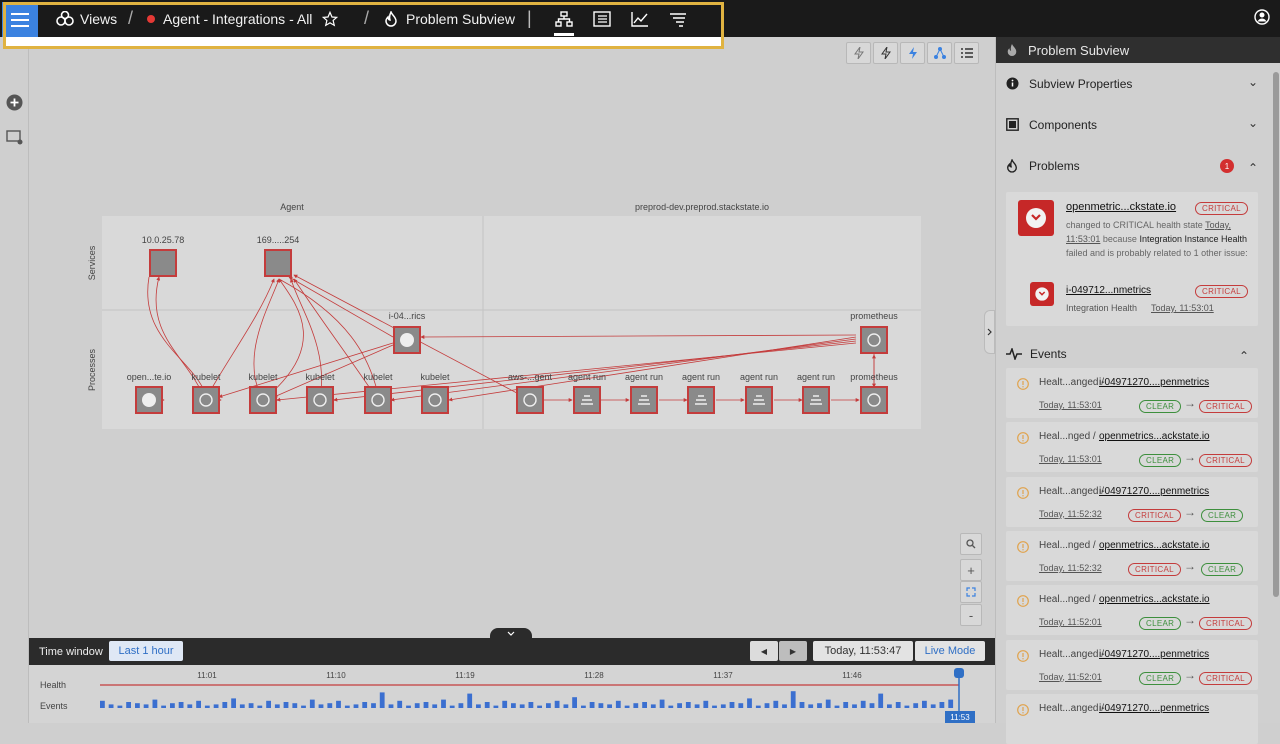  Describe the element at coordinates (764, 651) in the screenshot. I see `step-back-button: ◀` at that location.